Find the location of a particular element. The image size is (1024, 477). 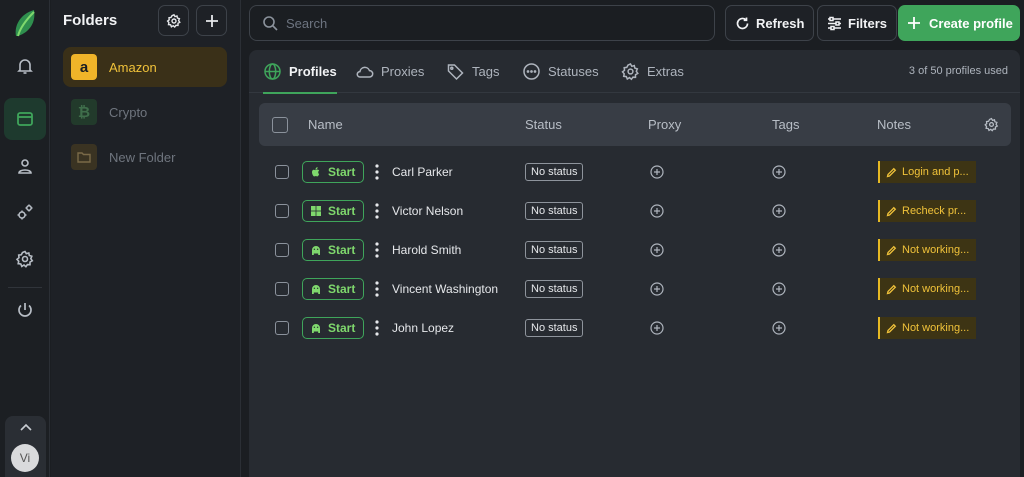

user-icon is located at coordinates (25, 166).